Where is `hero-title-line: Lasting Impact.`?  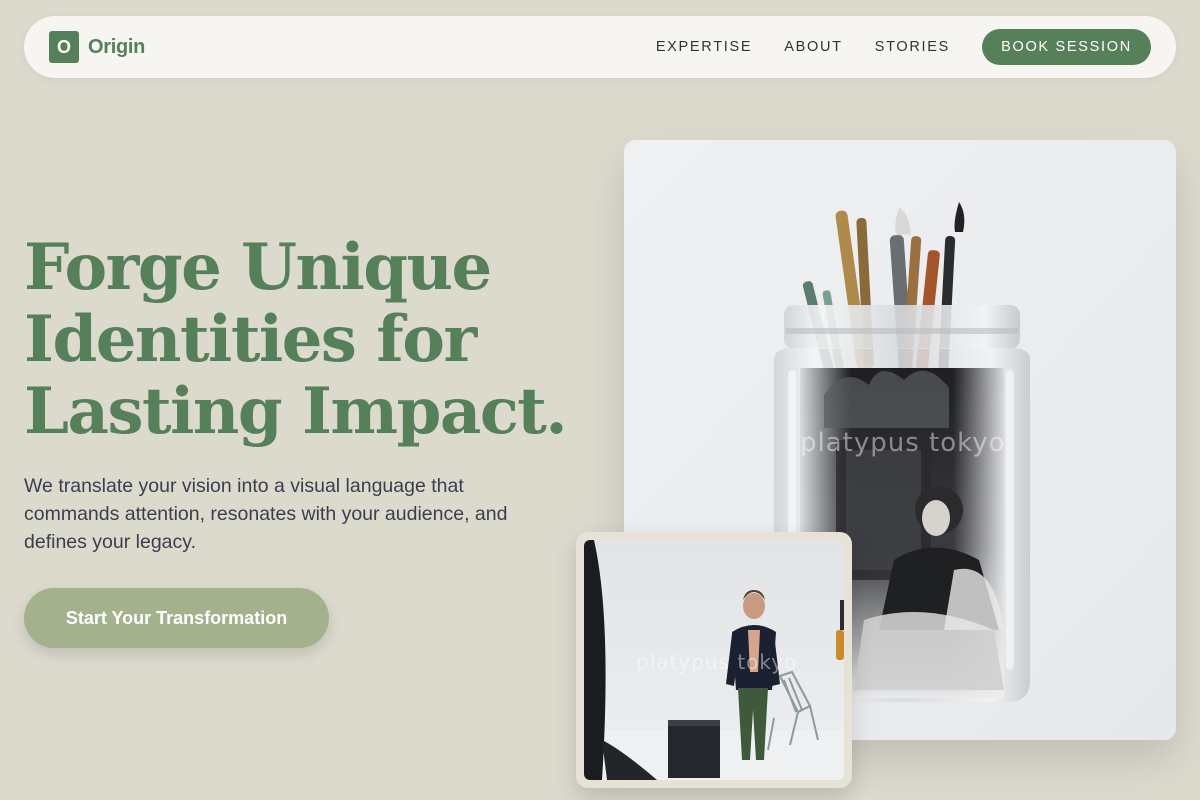 hero-title-line: Lasting Impact. is located at coordinates (296, 411).